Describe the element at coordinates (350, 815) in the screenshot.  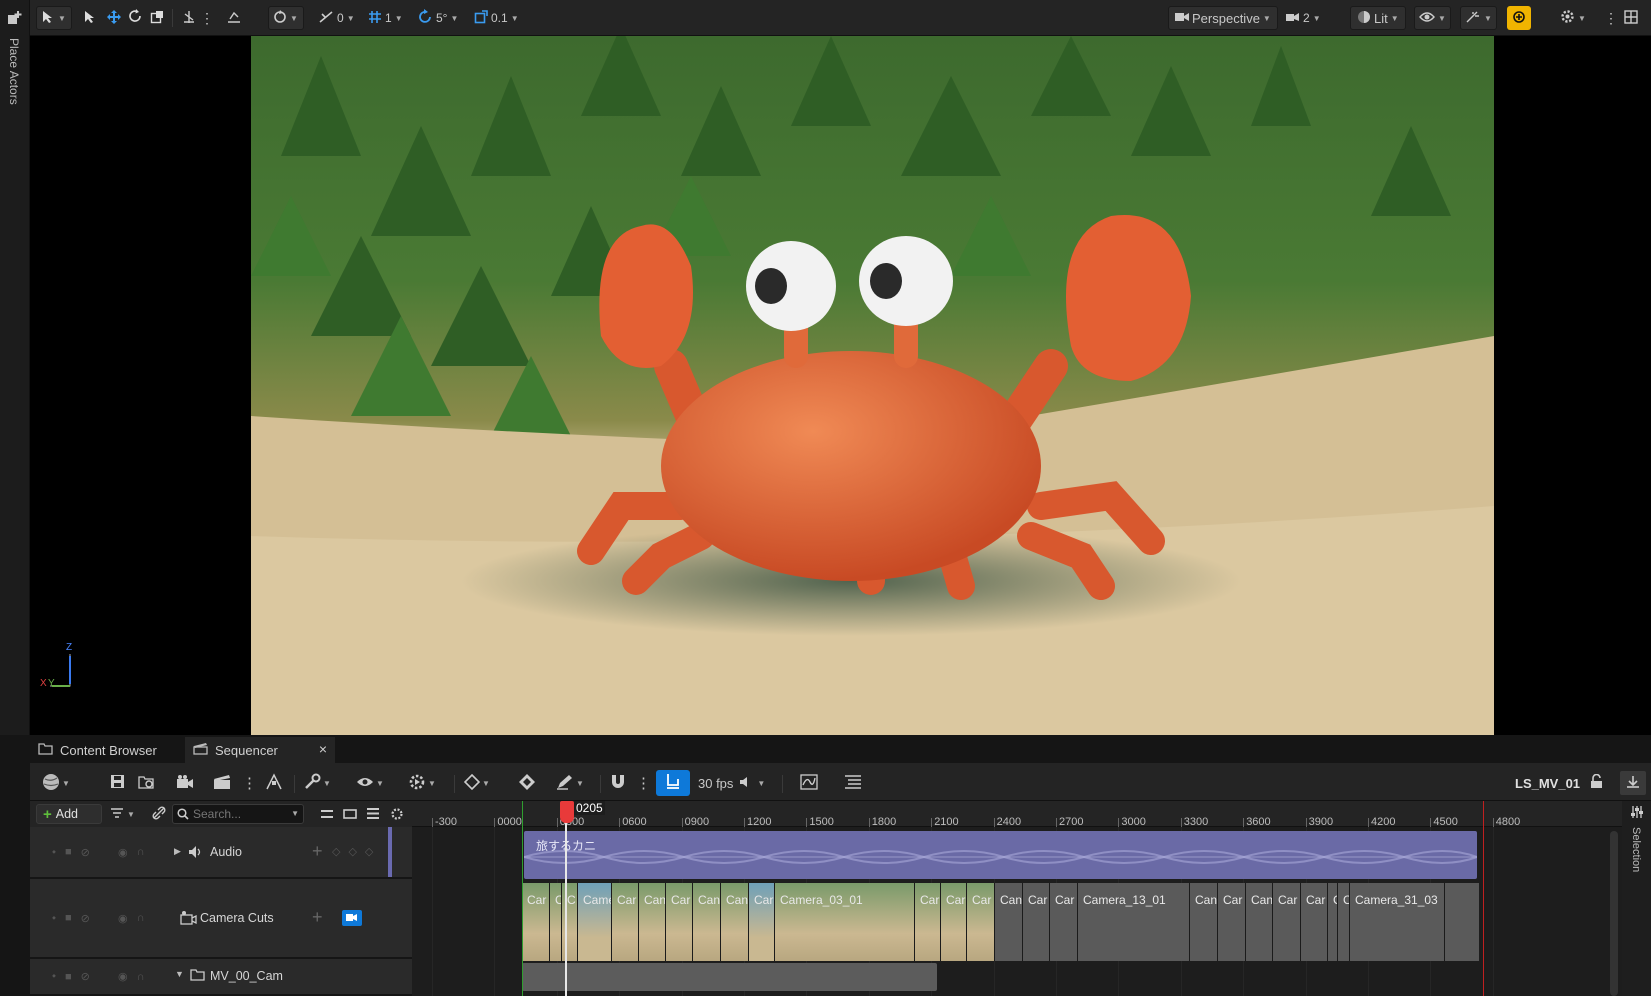
I see `expand-all-button` at that location.